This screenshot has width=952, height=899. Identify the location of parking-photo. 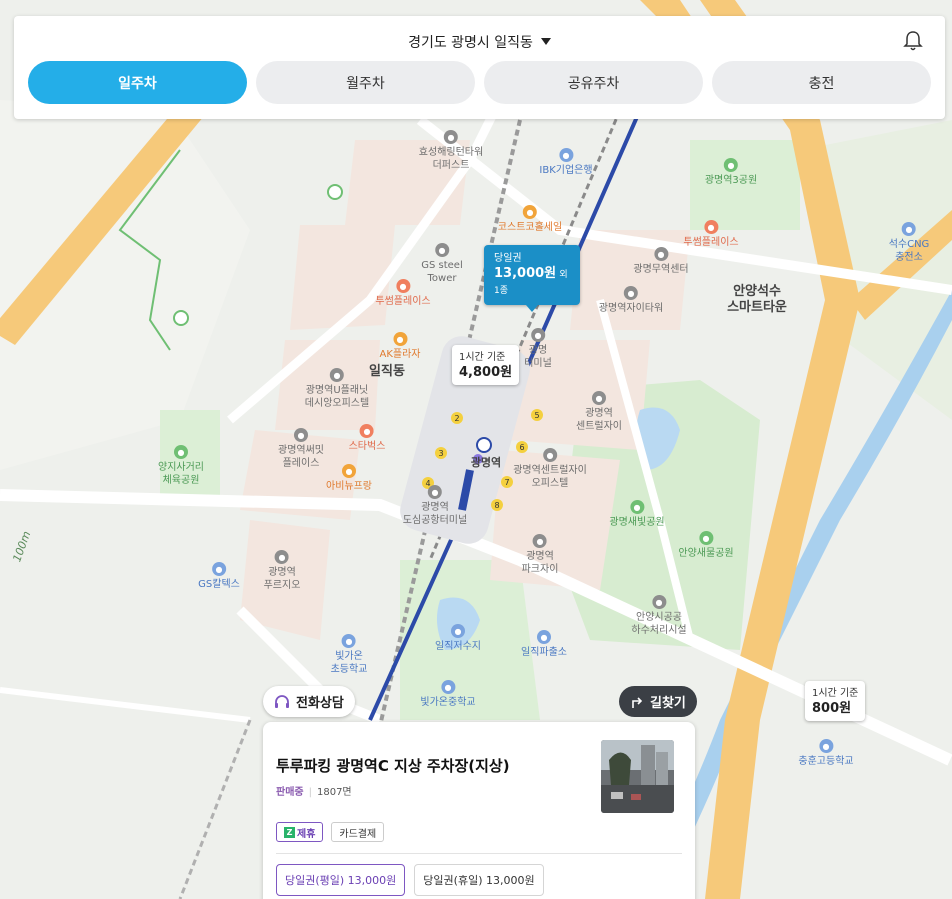
(637, 776).